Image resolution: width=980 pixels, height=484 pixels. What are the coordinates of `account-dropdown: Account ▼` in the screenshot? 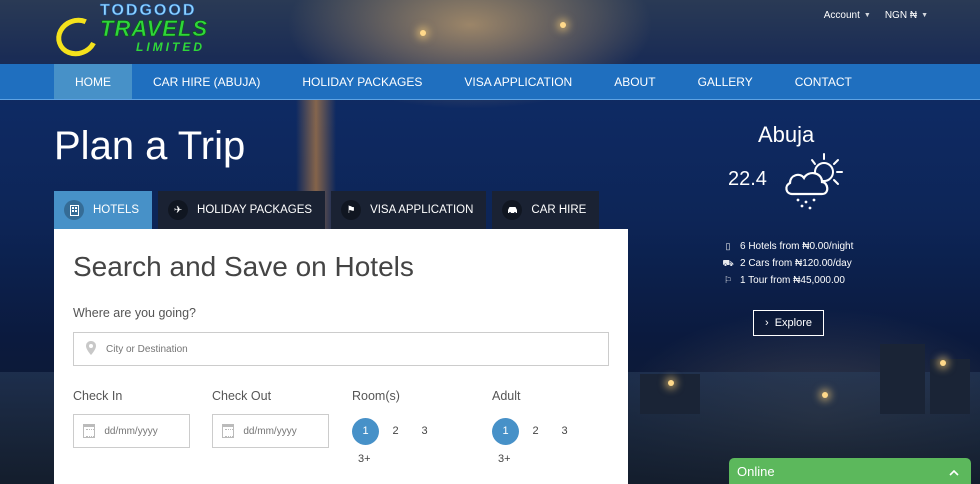 It's located at (847, 15).